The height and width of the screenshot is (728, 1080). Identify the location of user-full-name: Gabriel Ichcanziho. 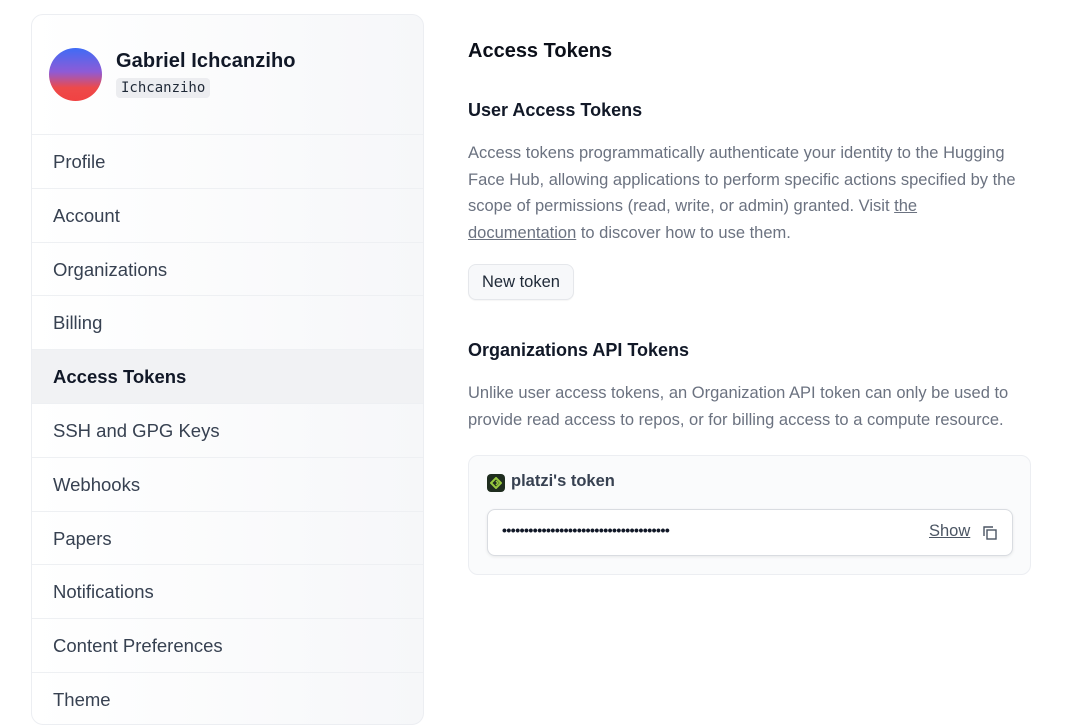
(206, 61).